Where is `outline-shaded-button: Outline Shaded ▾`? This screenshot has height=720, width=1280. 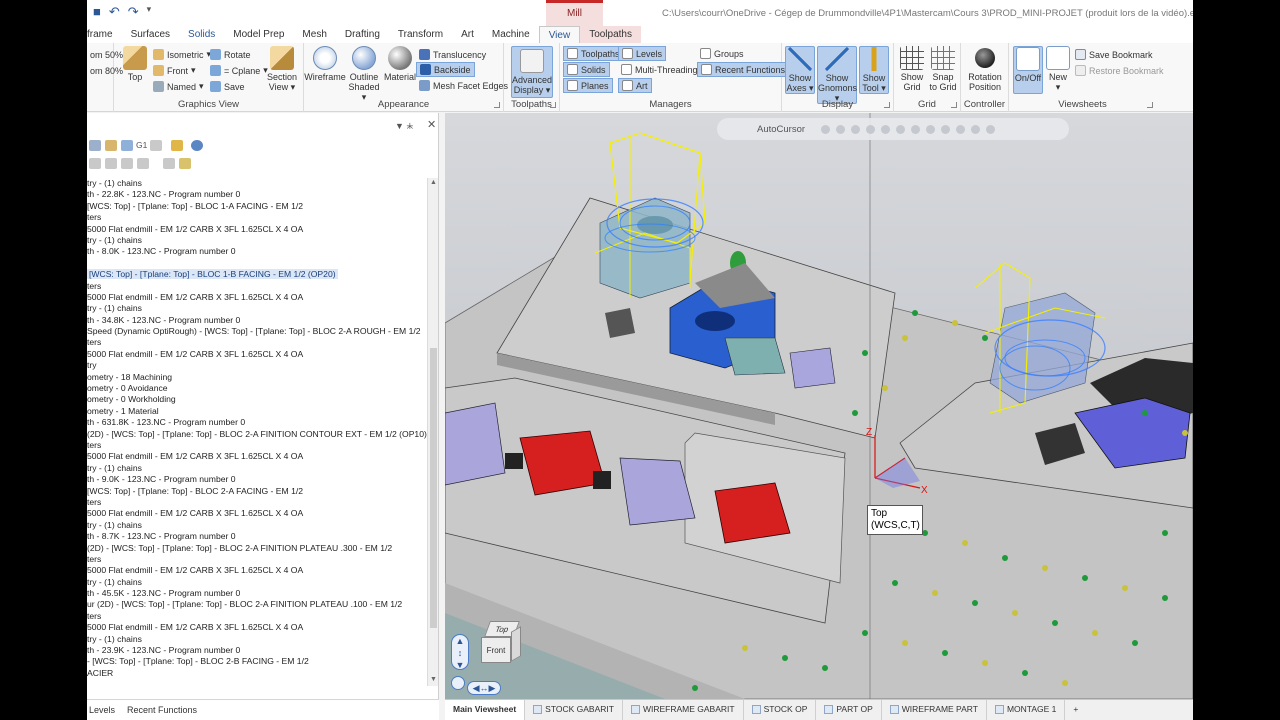
outline-shaded-button: Outline Shaded ▾ is located at coordinates (364, 74).